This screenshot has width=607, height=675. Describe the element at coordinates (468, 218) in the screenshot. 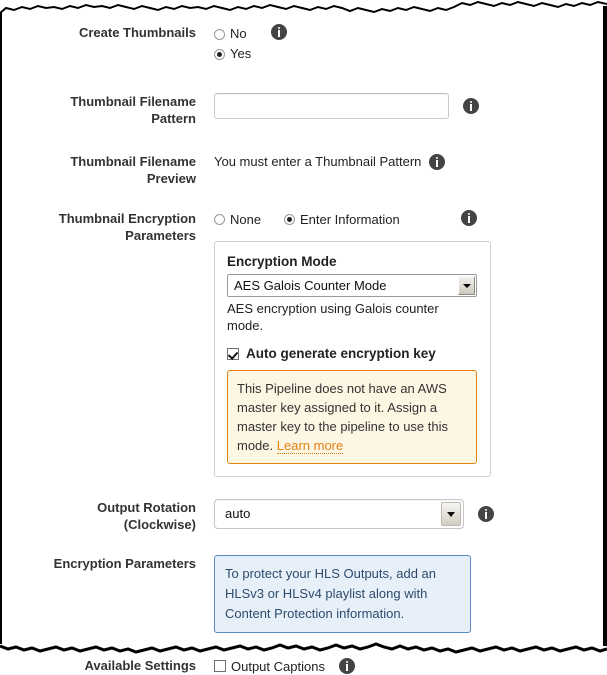

I see `info-icon-thumbnail-encryption` at that location.